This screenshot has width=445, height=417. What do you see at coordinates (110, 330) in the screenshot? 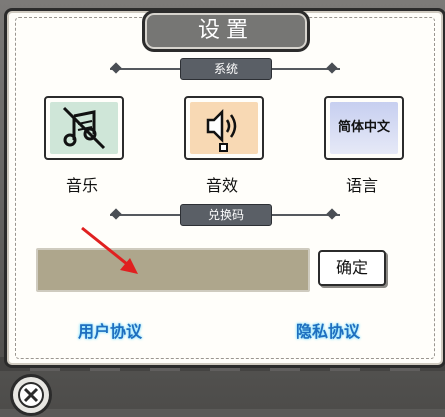
I see `user-agreement-link: 用户协议` at bounding box center [110, 330].